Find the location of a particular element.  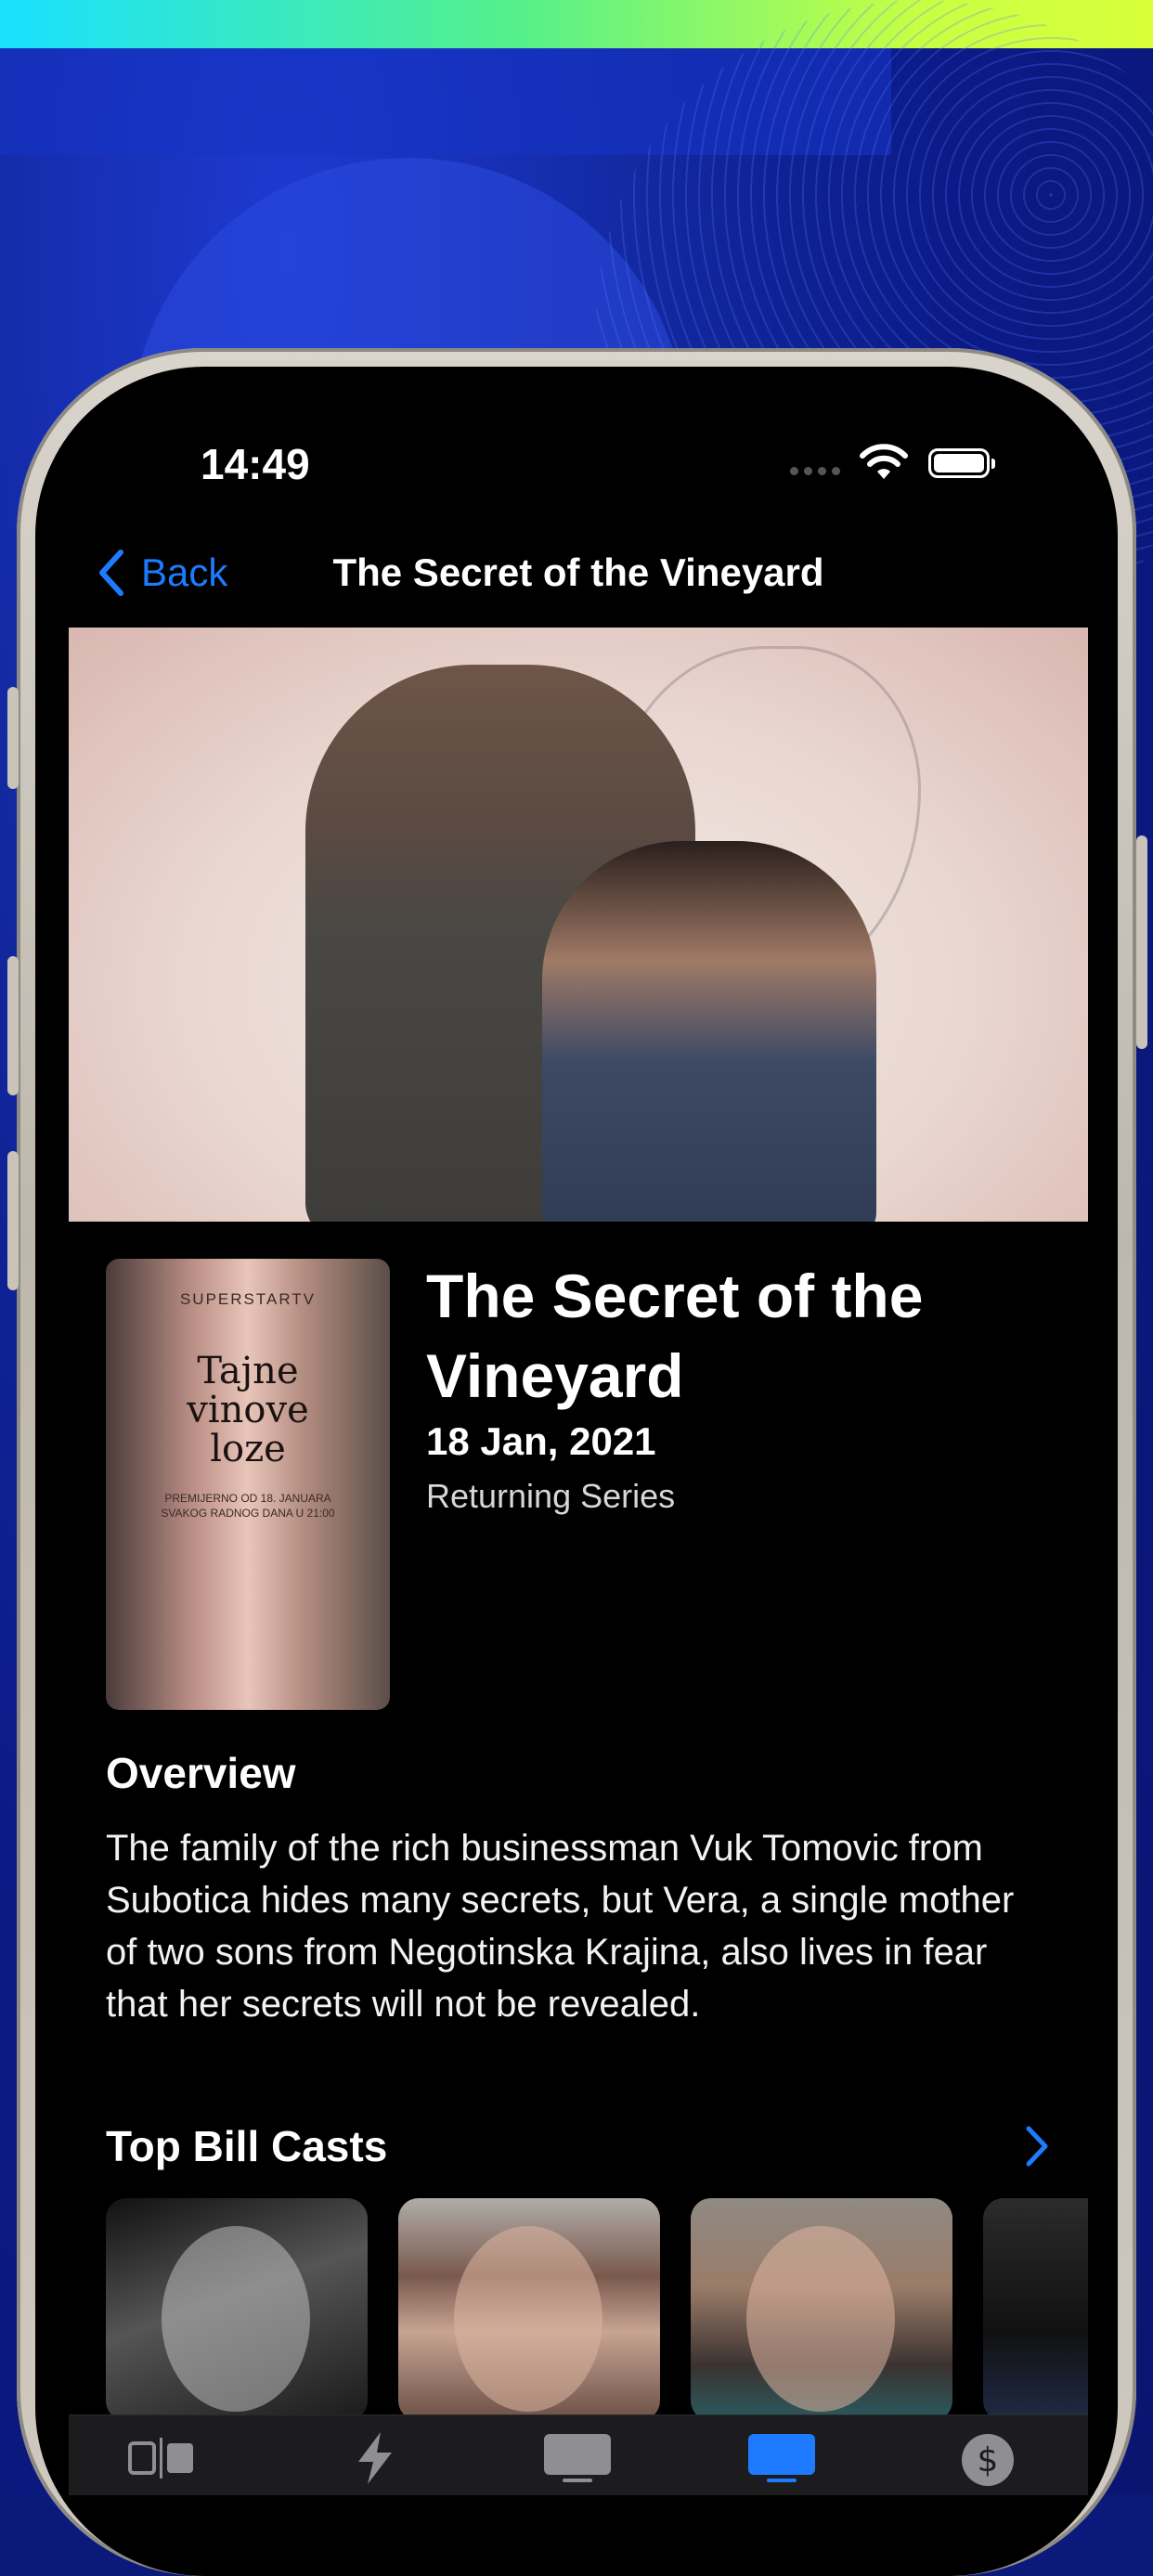

dollar-icon: $ is located at coordinates (988, 2460).